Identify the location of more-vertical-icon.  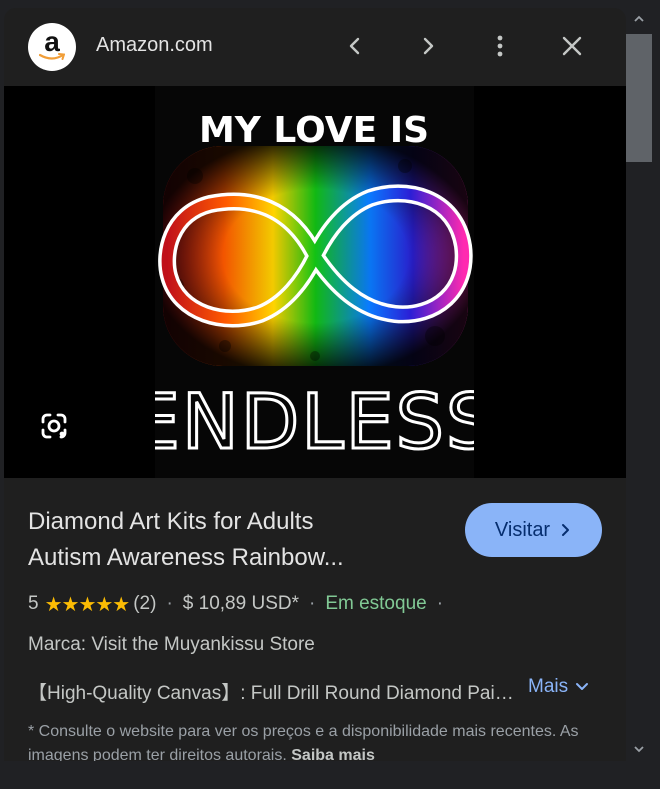
(500, 46).